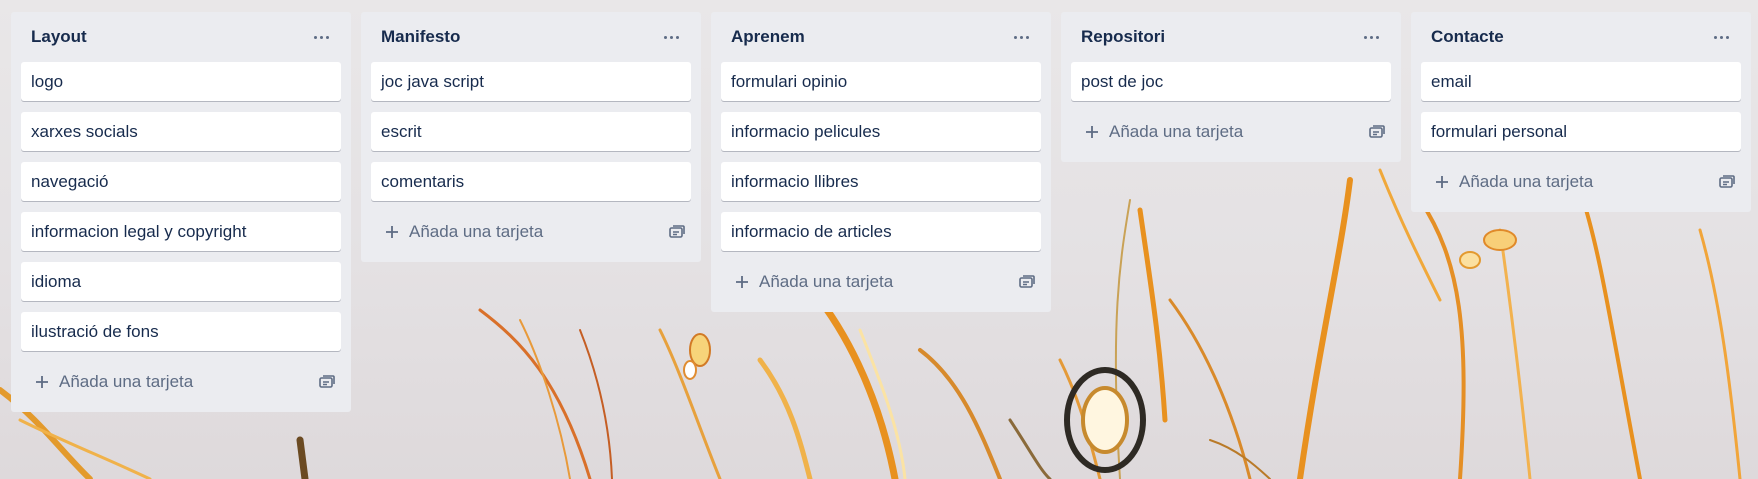 The width and height of the screenshot is (1758, 479). I want to click on card: informacion legal y copyright, so click(181, 231).